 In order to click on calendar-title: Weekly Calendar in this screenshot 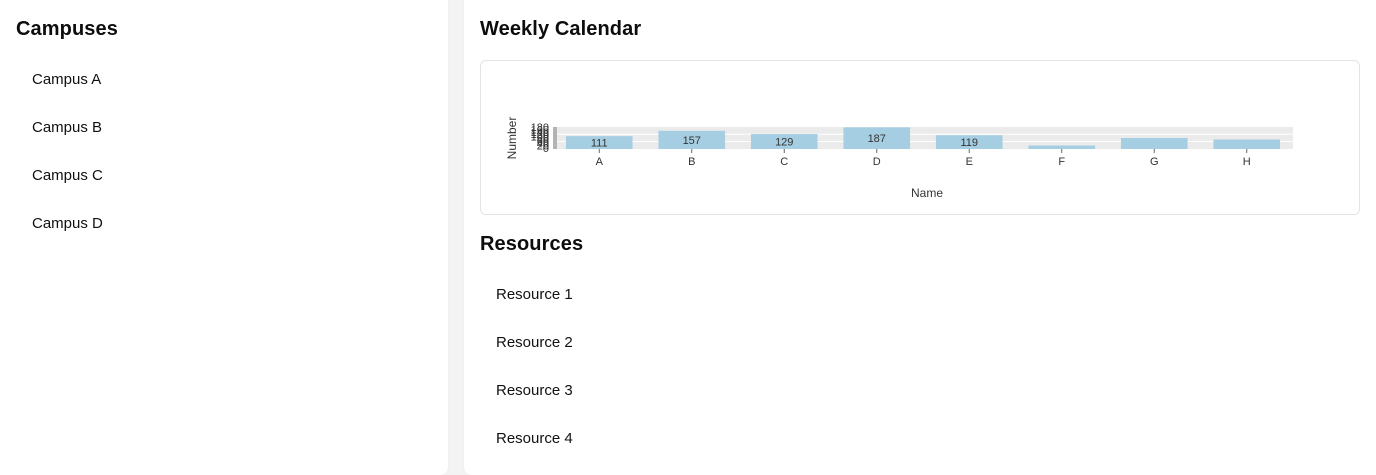, I will do `click(561, 29)`.